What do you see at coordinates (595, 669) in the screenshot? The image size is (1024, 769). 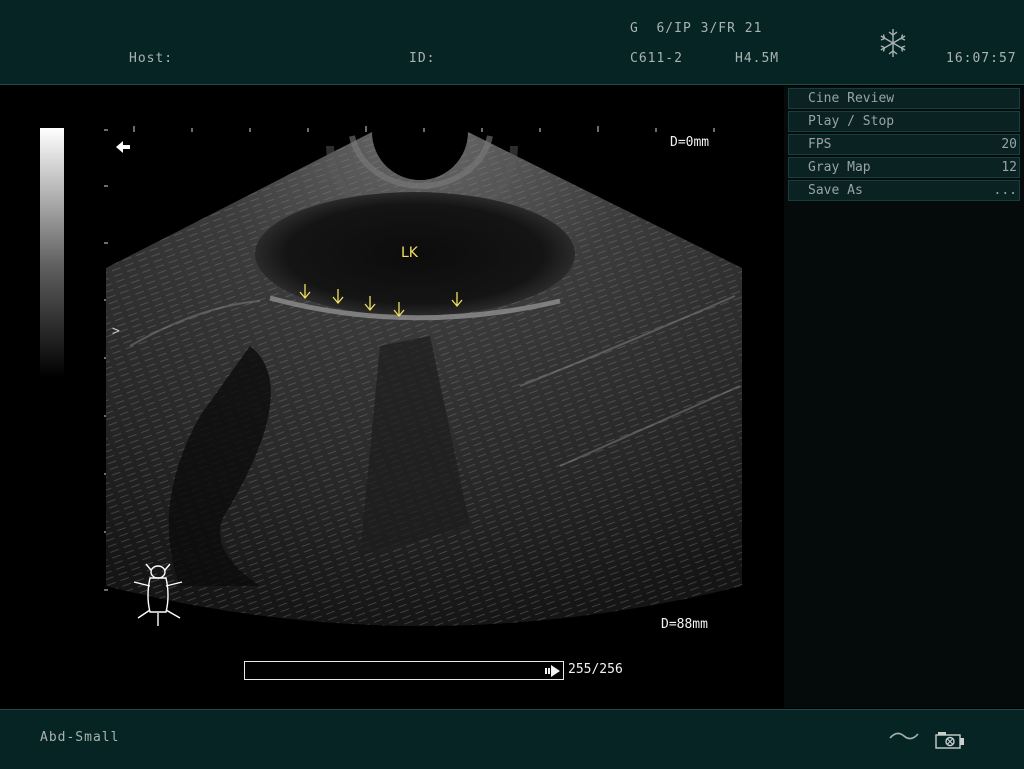 I see `frame-counter: 255/256` at bounding box center [595, 669].